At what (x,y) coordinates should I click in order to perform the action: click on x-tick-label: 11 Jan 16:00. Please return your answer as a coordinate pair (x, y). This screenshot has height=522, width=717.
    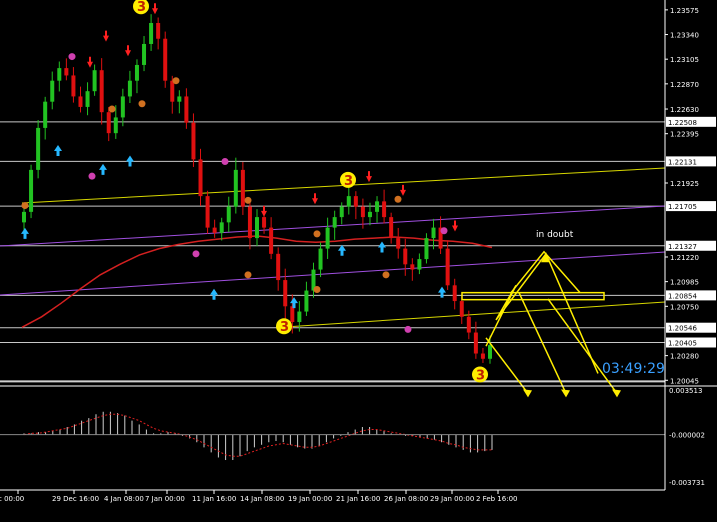
    Looking at the image, I should click on (214, 499).